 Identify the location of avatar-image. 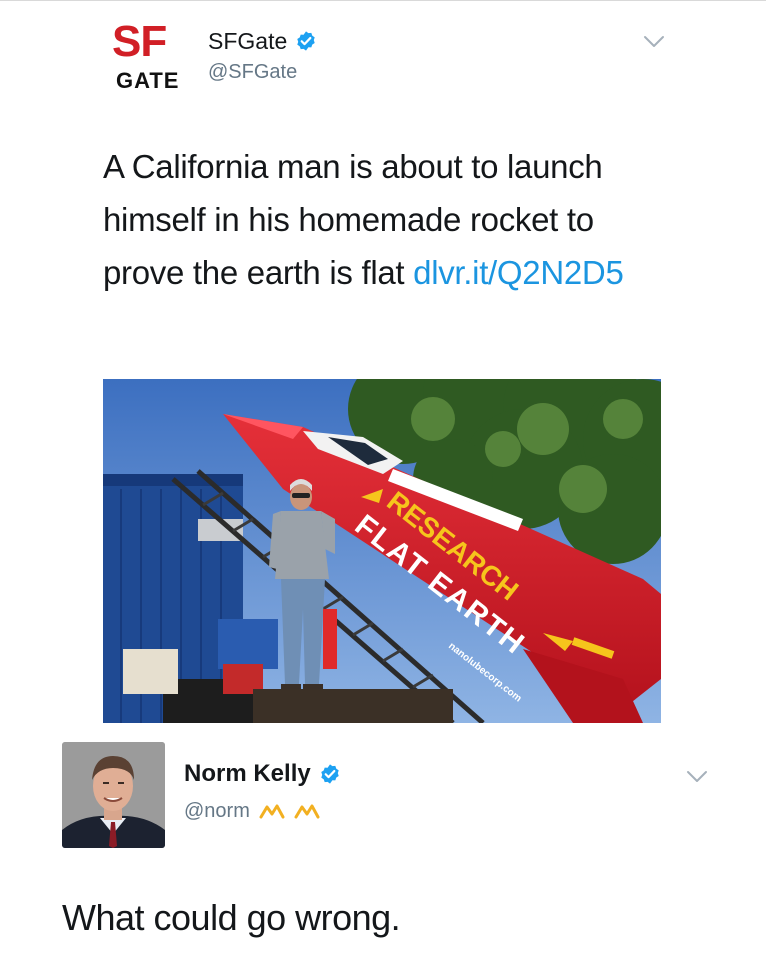
(113, 795).